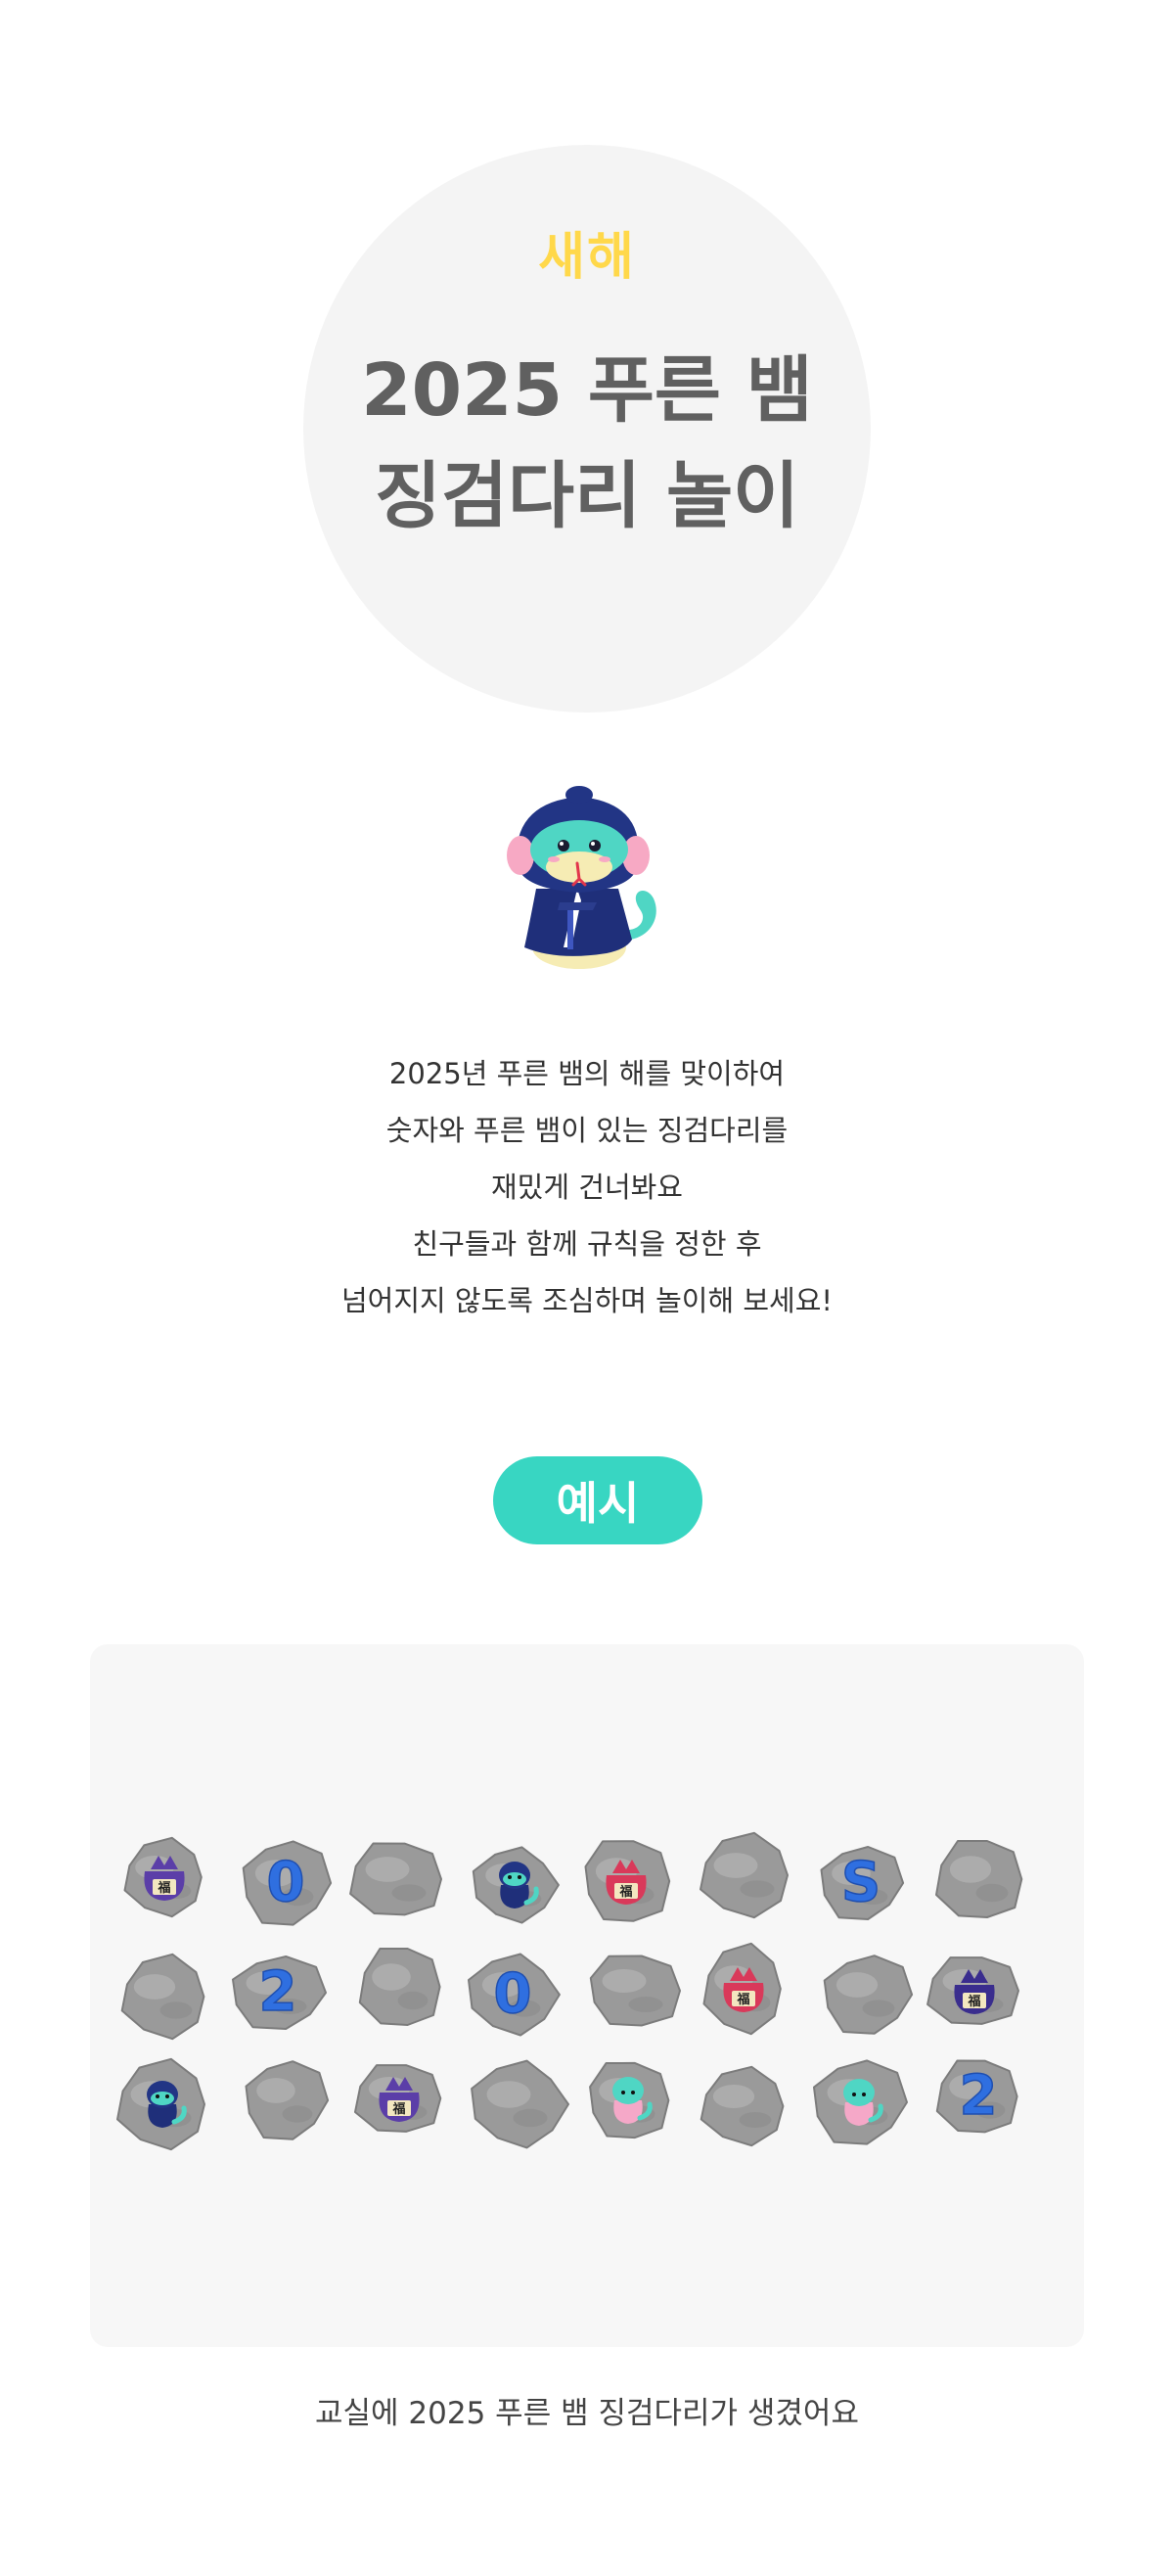 This screenshot has height=2576, width=1174. Describe the element at coordinates (587, 1073) in the screenshot. I see `intro-line: 2025년 푸른 뱀의 해를 맞이하여` at that location.